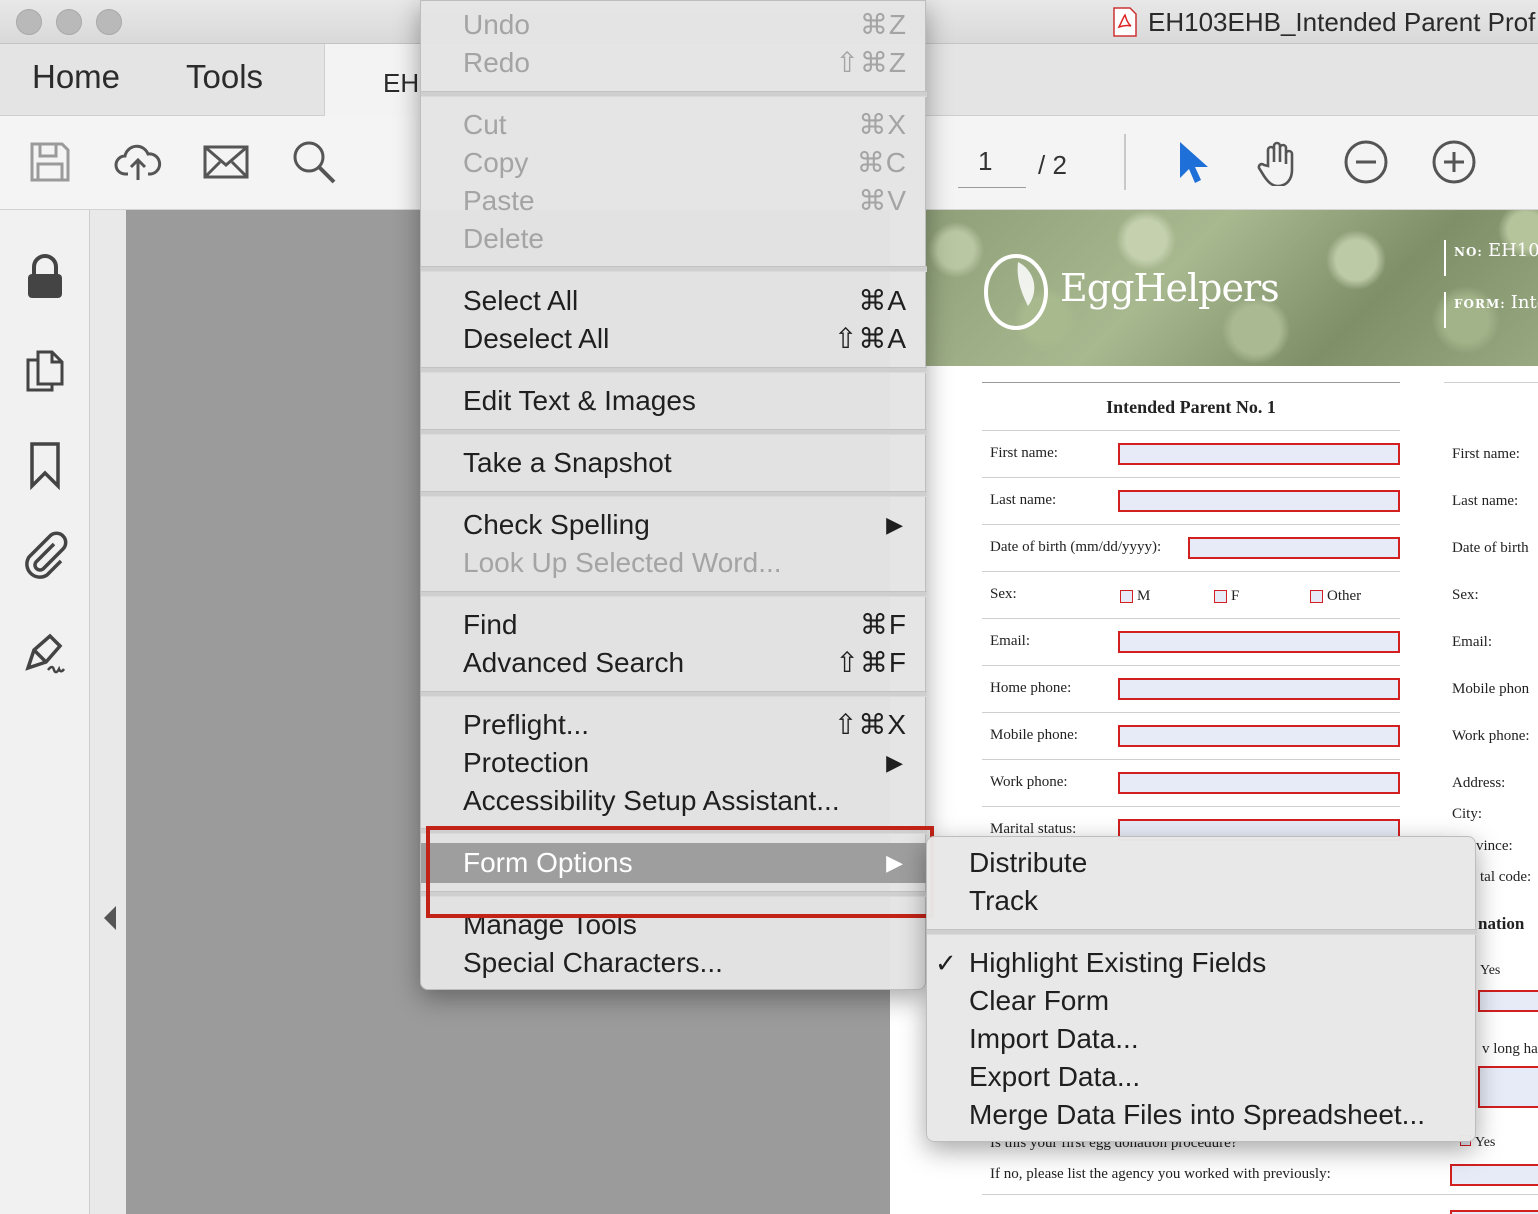 The image size is (1538, 1214). What do you see at coordinates (1191, 594) in the screenshot?
I see `row-sex: Sex: M F Other` at bounding box center [1191, 594].